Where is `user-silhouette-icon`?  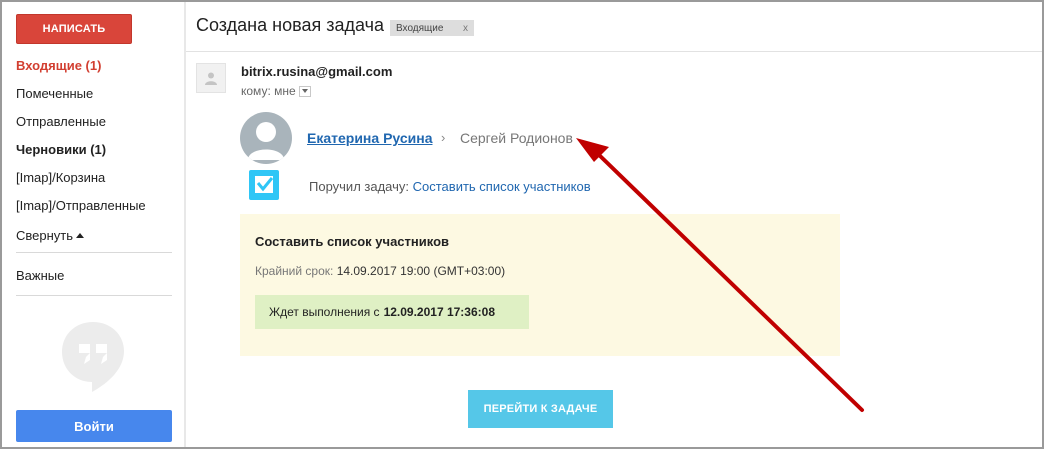 user-silhouette-icon is located at coordinates (266, 141).